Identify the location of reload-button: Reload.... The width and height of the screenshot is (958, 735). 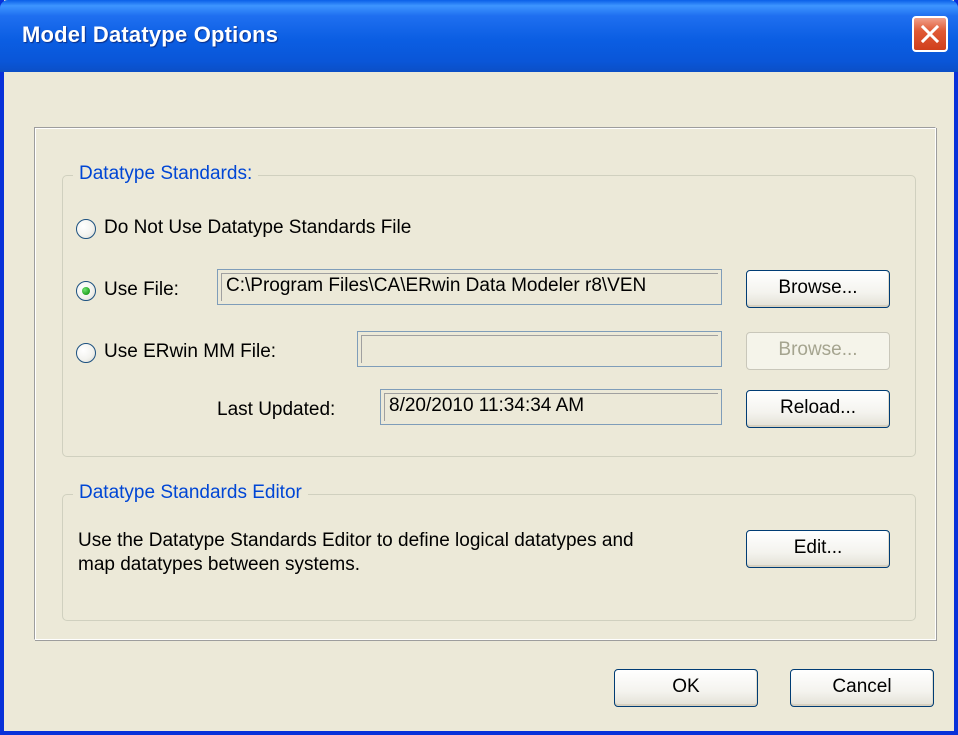
(818, 409).